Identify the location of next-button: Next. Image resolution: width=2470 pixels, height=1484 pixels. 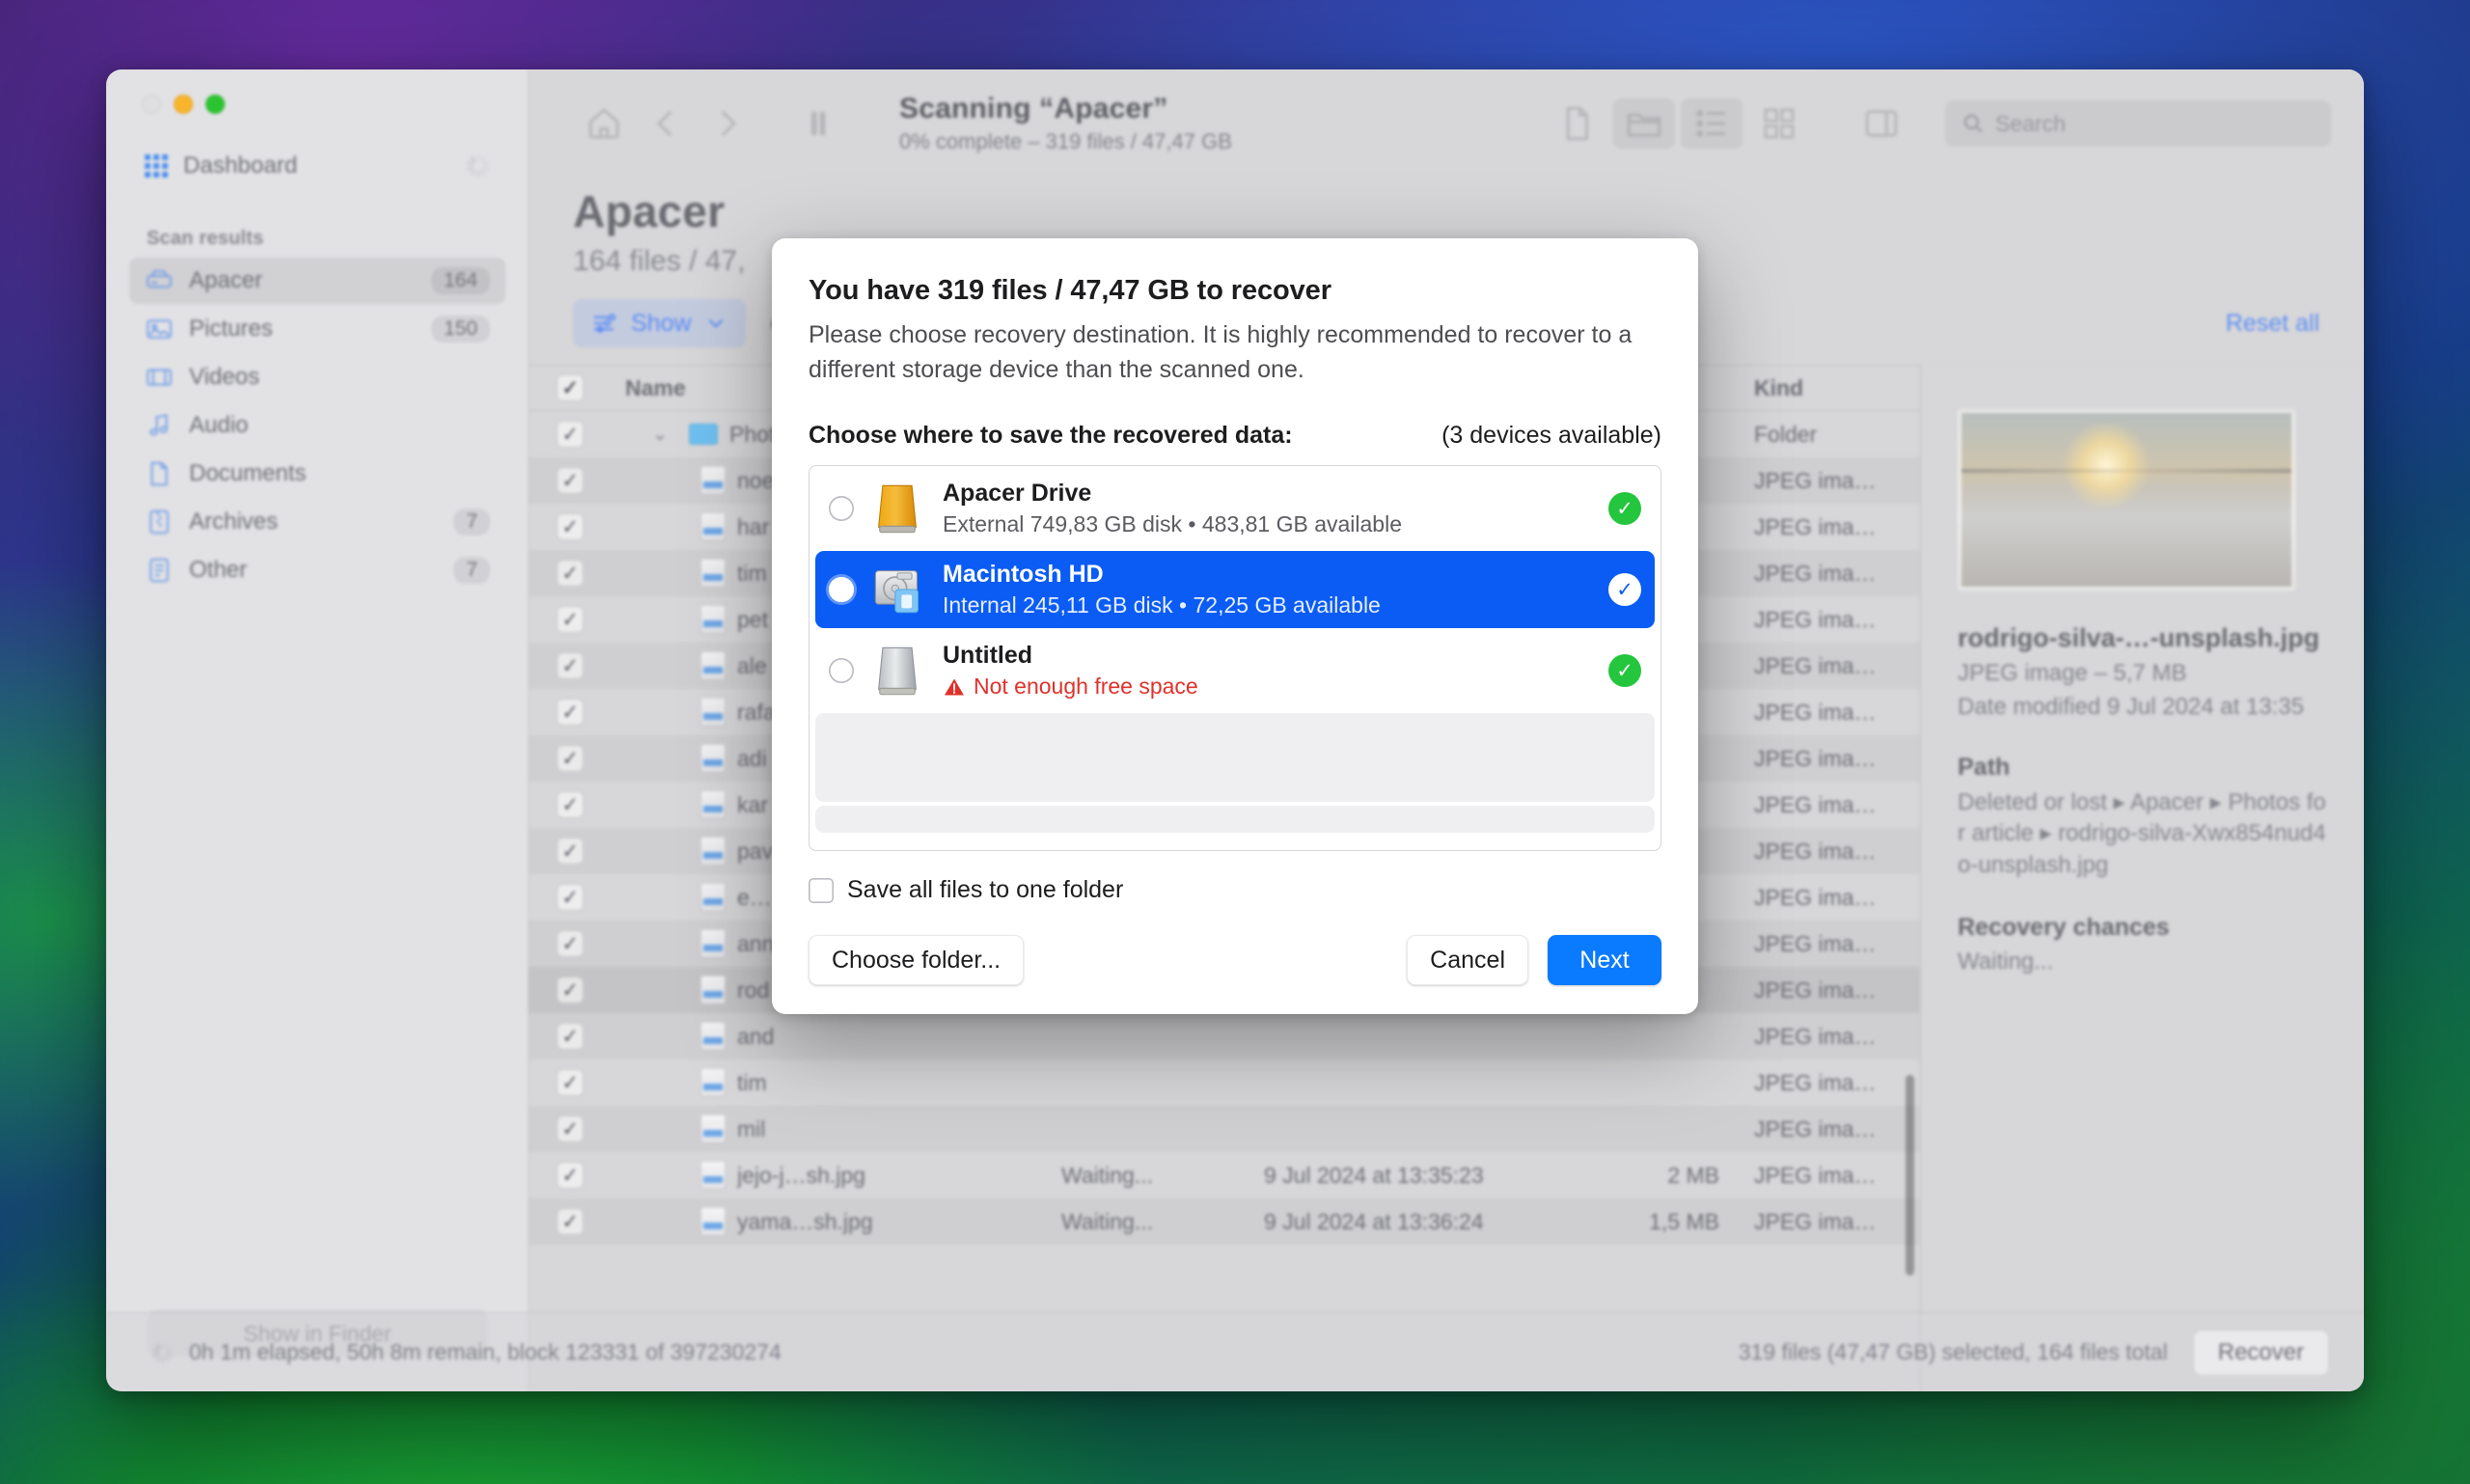
(1604, 960).